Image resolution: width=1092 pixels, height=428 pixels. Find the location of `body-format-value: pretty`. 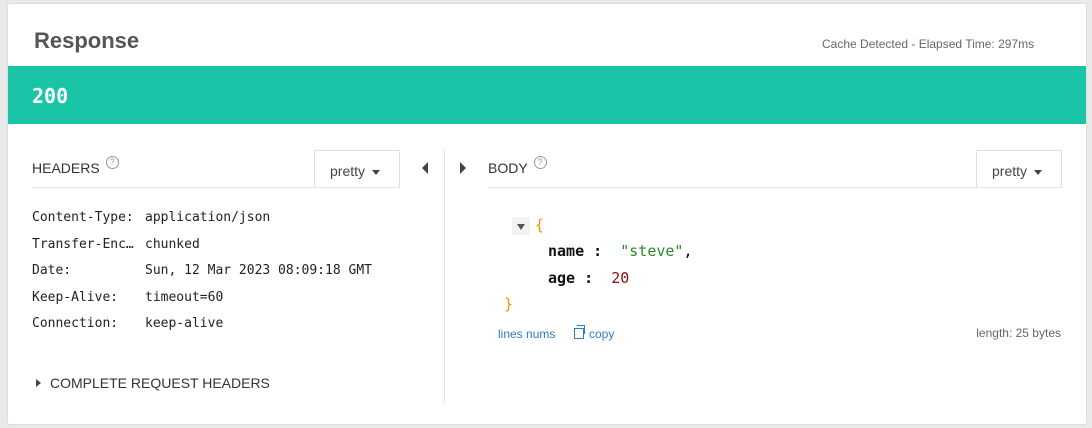

body-format-value: pretty is located at coordinates (1010, 171).